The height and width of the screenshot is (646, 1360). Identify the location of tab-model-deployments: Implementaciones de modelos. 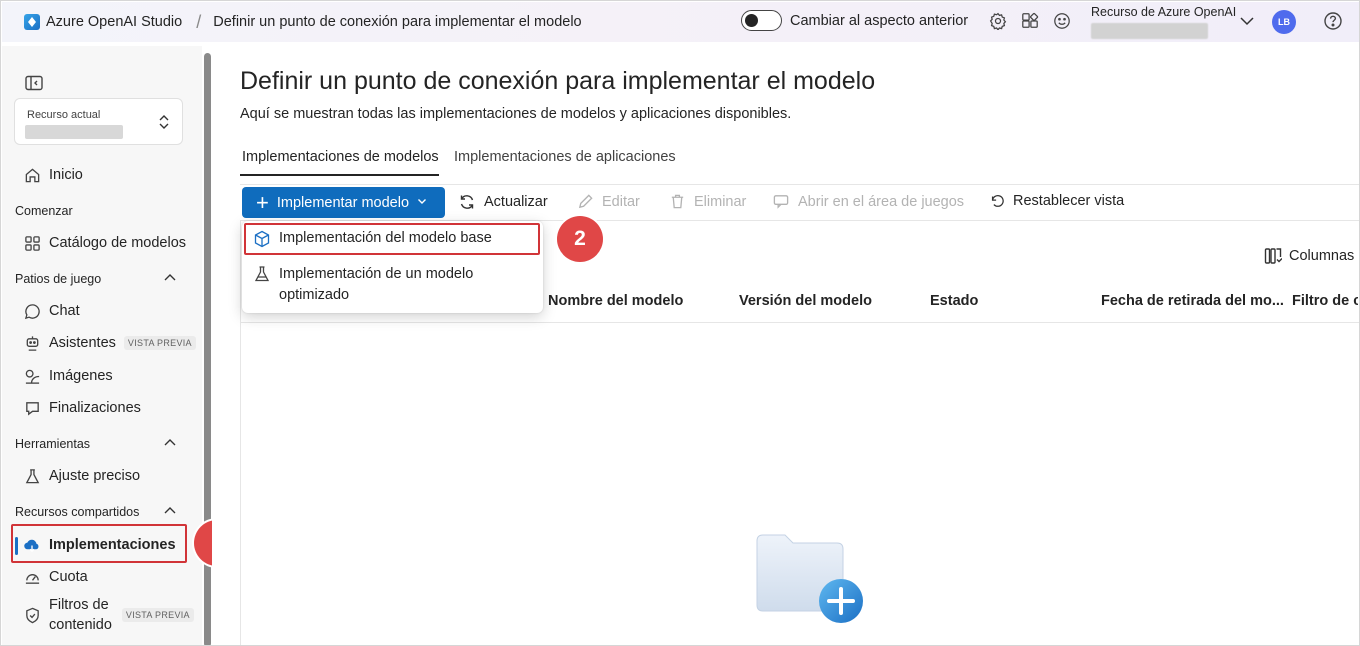
(340, 157).